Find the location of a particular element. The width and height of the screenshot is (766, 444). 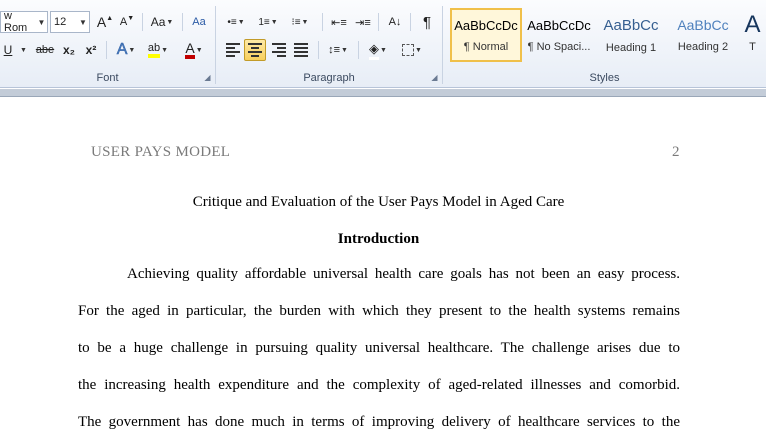

paragraph-group-label: Paragraph is located at coordinates (329, 78).